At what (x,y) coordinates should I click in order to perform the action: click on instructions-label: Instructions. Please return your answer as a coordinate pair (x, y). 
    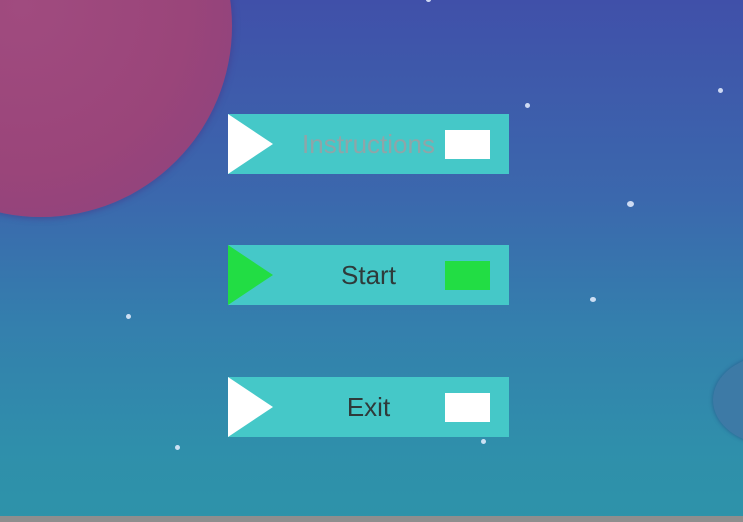
    Looking at the image, I should click on (368, 144).